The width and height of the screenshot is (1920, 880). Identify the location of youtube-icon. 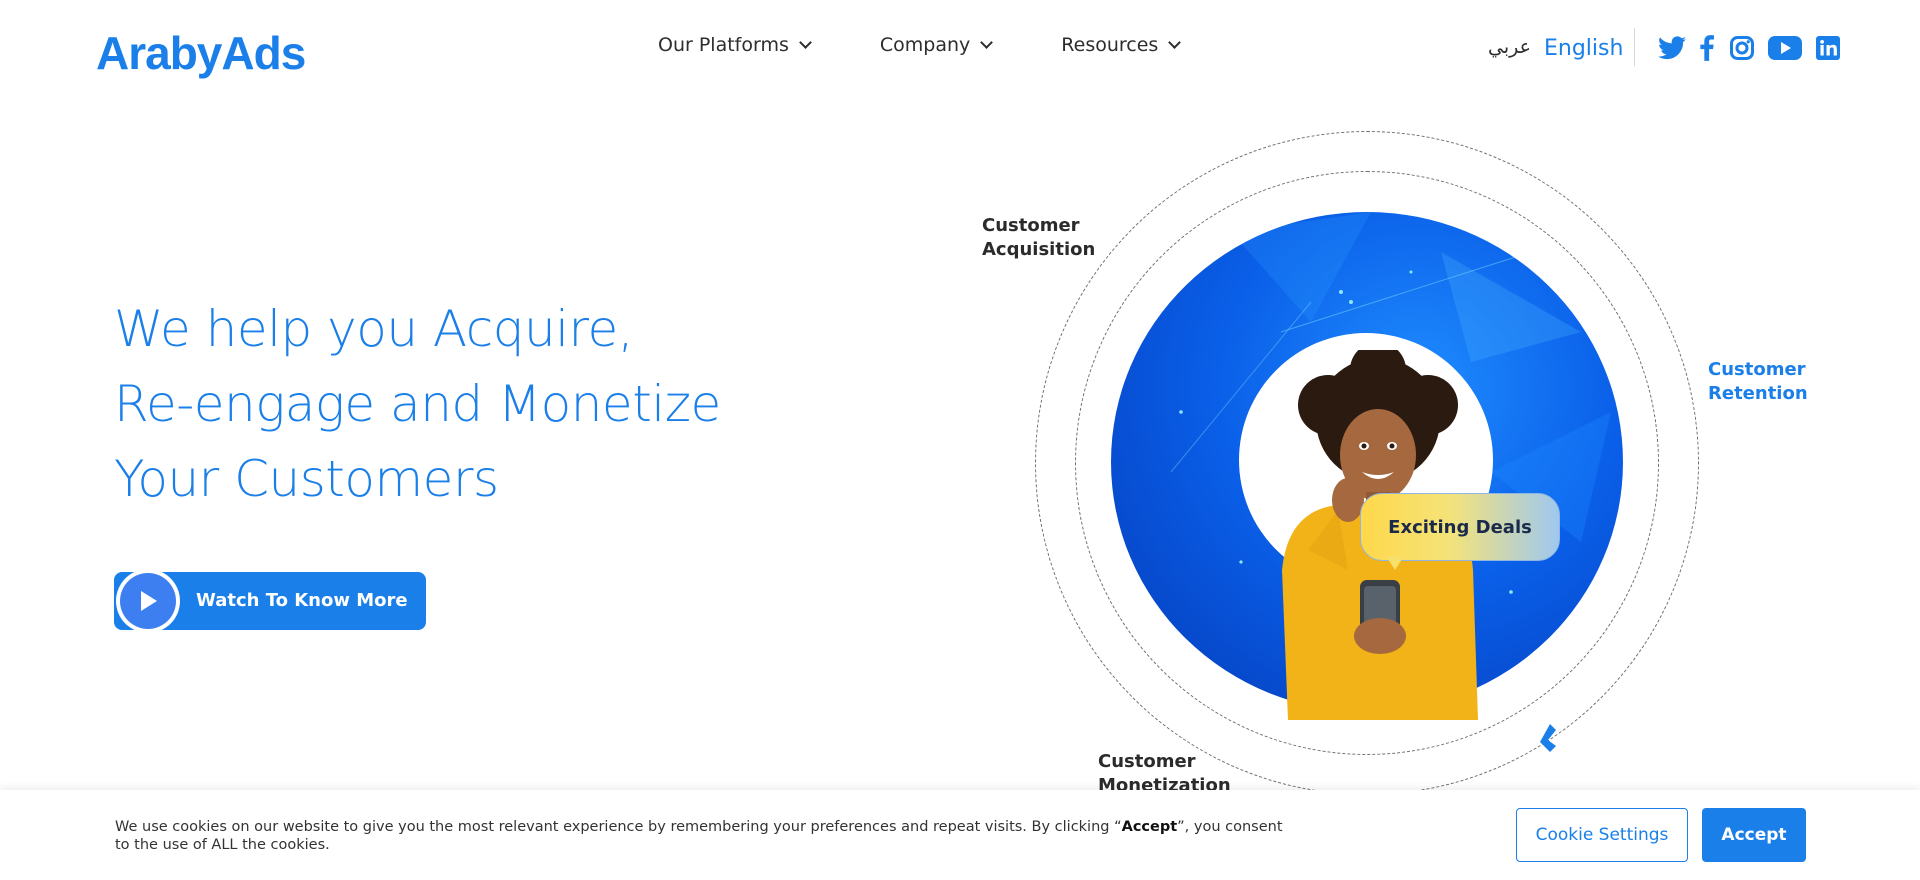
(1785, 48).